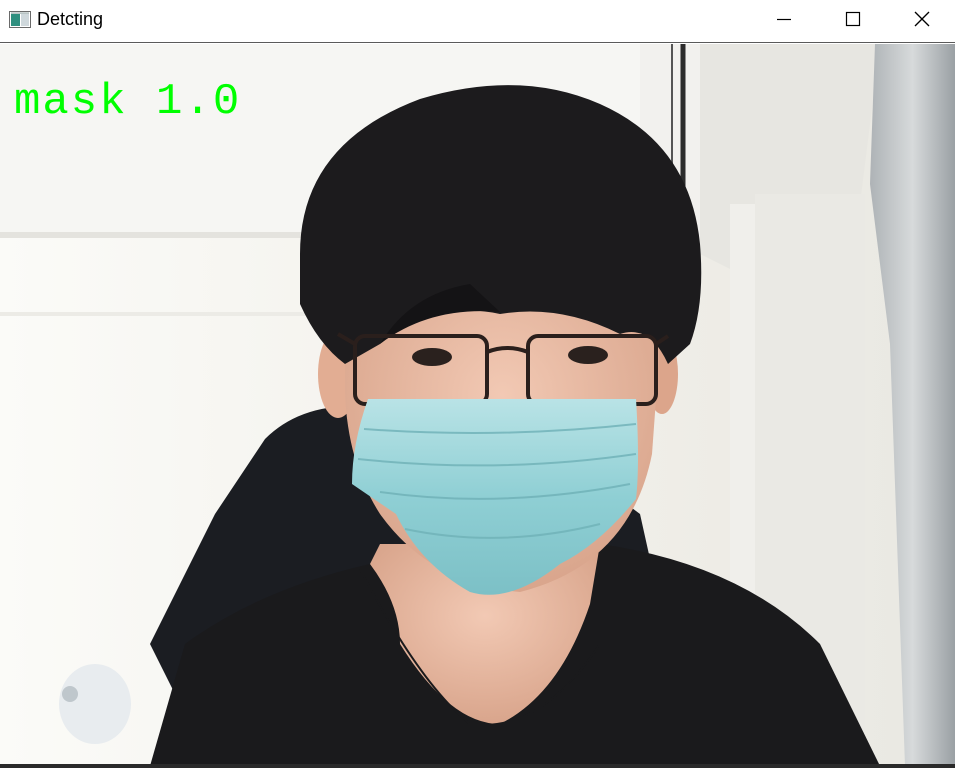 This screenshot has width=955, height=768. What do you see at coordinates (477, 21) in the screenshot?
I see `title-bar: Detcting` at bounding box center [477, 21].